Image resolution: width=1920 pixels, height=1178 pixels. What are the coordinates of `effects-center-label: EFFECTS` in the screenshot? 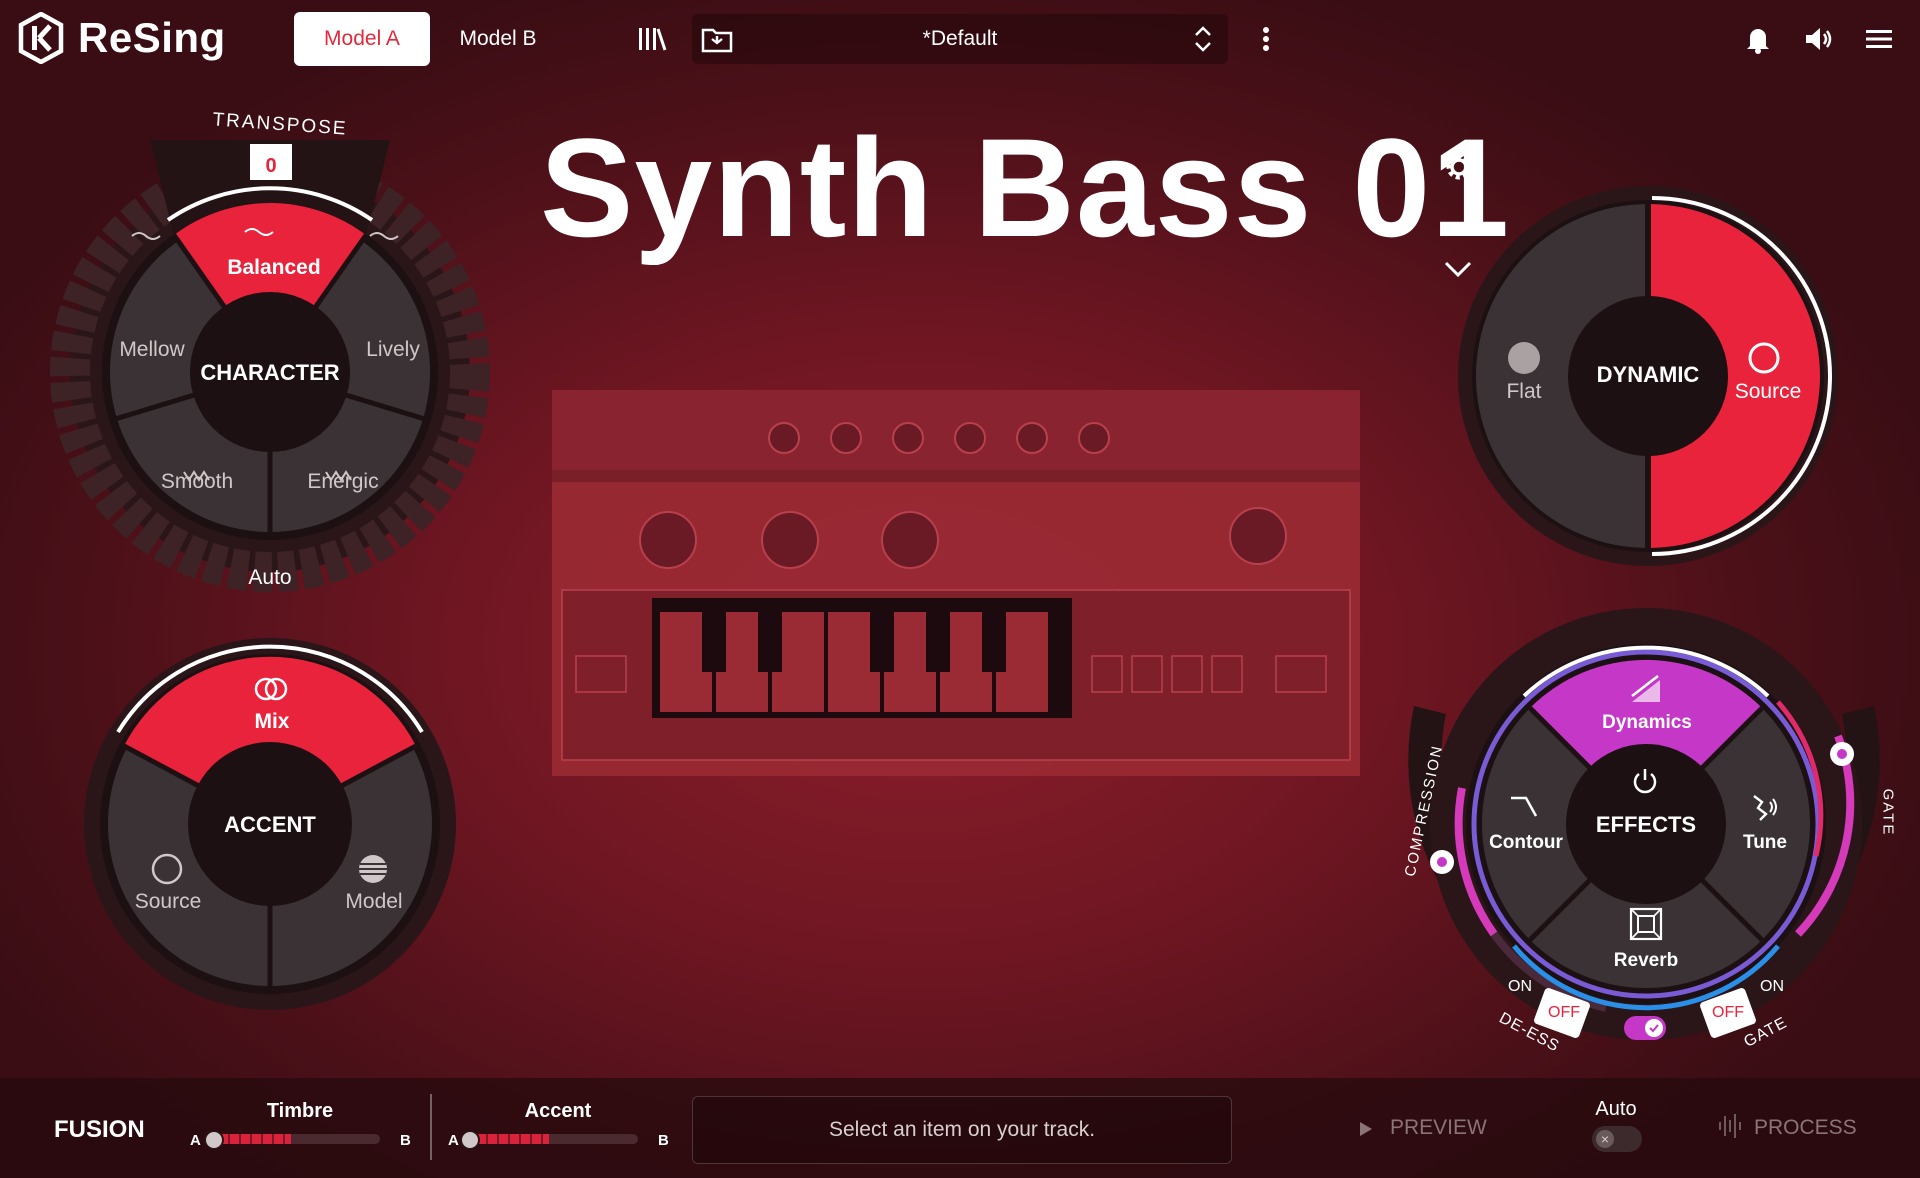 It's located at (1646, 824).